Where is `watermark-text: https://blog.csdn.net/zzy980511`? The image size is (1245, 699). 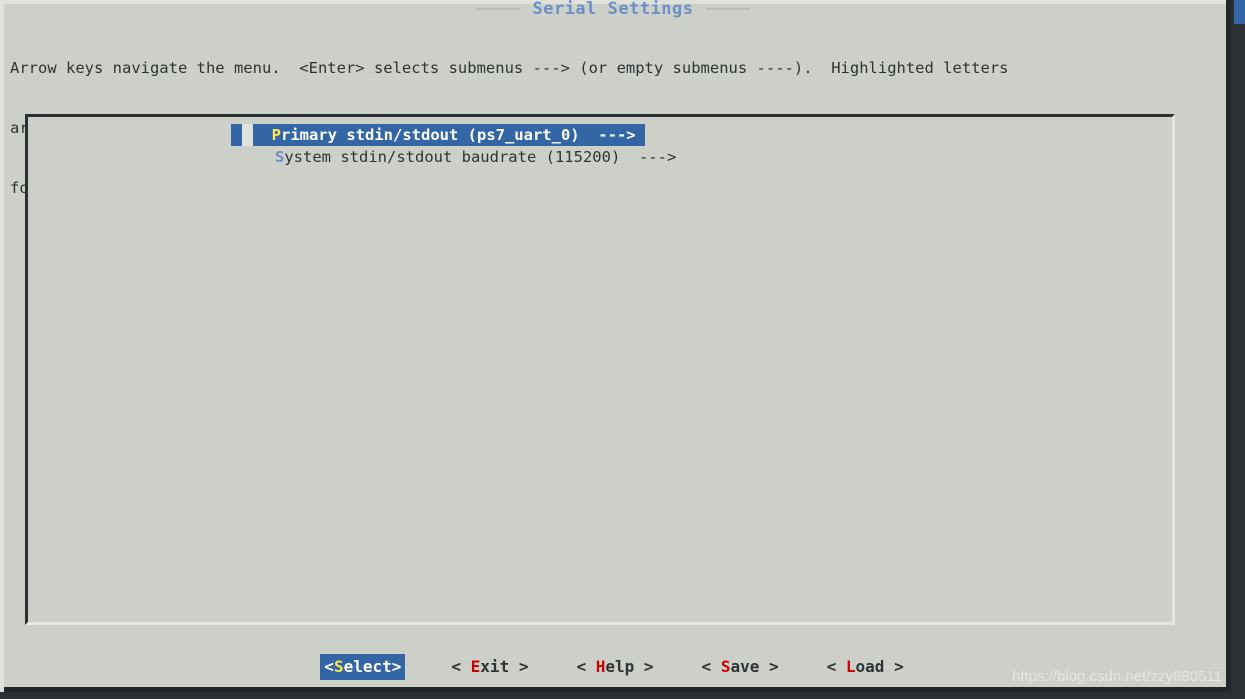
watermark-text: https://blog.csdn.net/zzy980511 is located at coordinates (1117, 676).